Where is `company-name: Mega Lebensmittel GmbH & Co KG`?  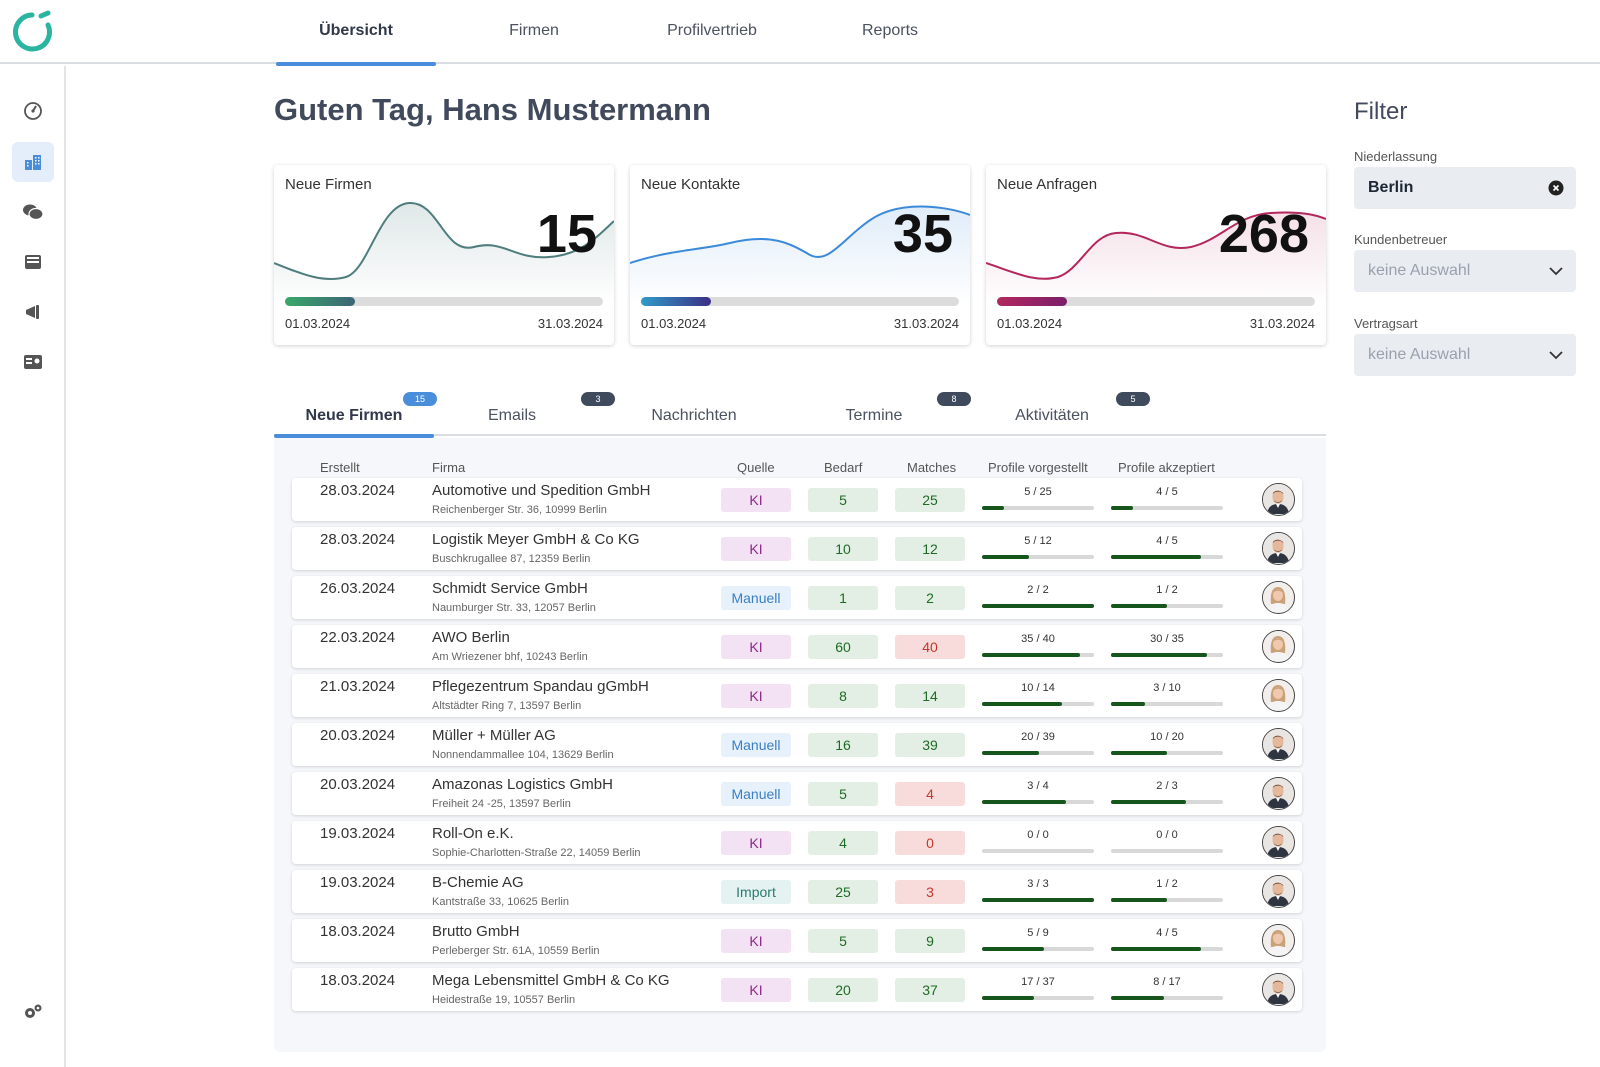
company-name: Mega Lebensmittel GmbH & Co KG is located at coordinates (551, 980).